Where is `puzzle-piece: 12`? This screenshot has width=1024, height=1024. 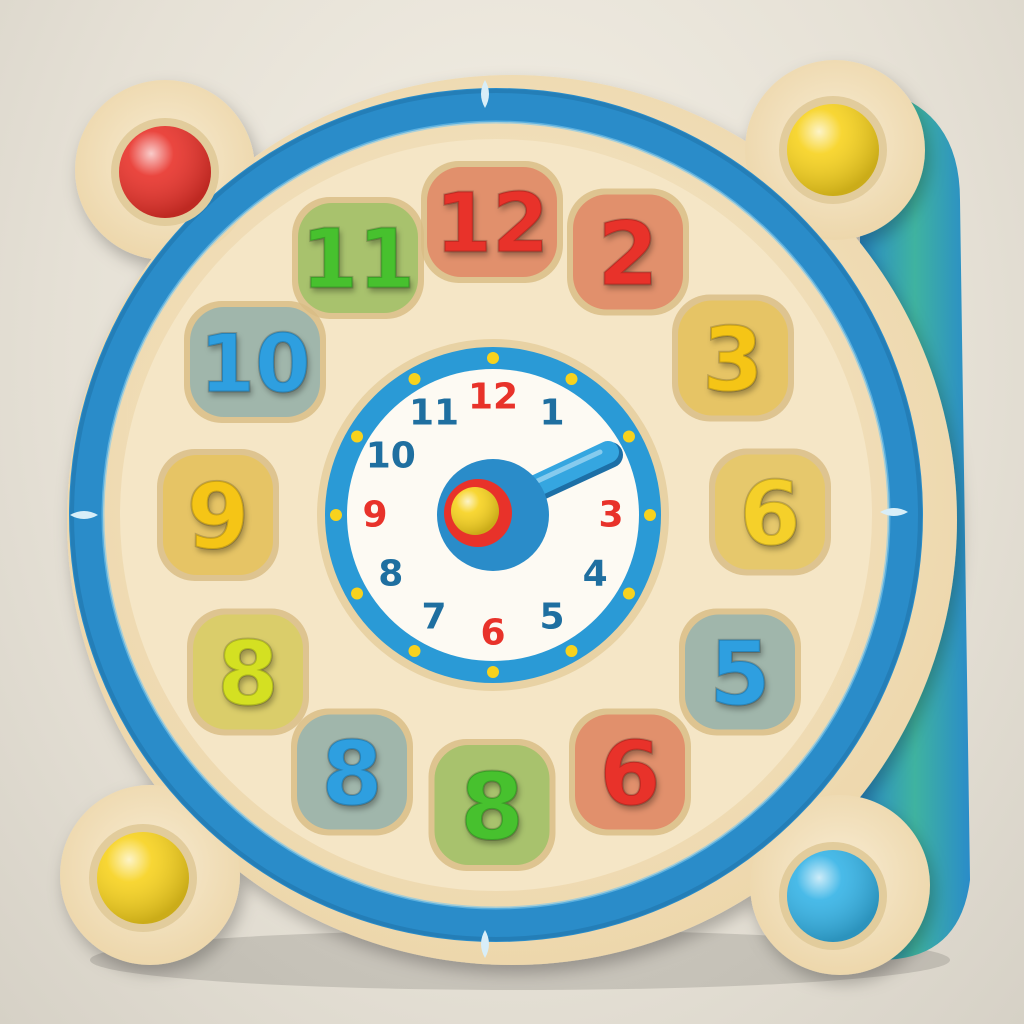 puzzle-piece: 12 is located at coordinates (492, 222).